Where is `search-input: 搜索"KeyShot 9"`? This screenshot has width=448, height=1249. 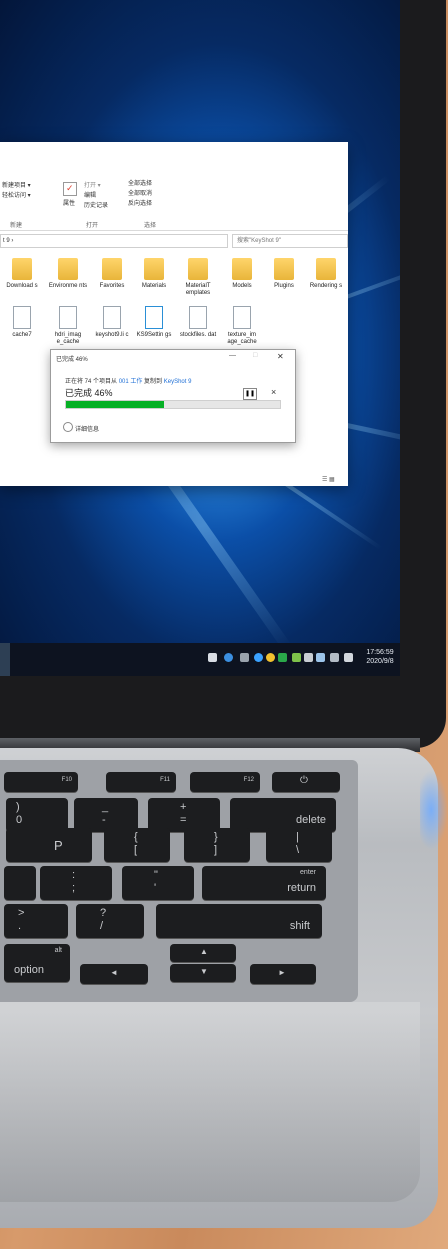
search-input: 搜索"KeyShot 9" is located at coordinates (290, 241).